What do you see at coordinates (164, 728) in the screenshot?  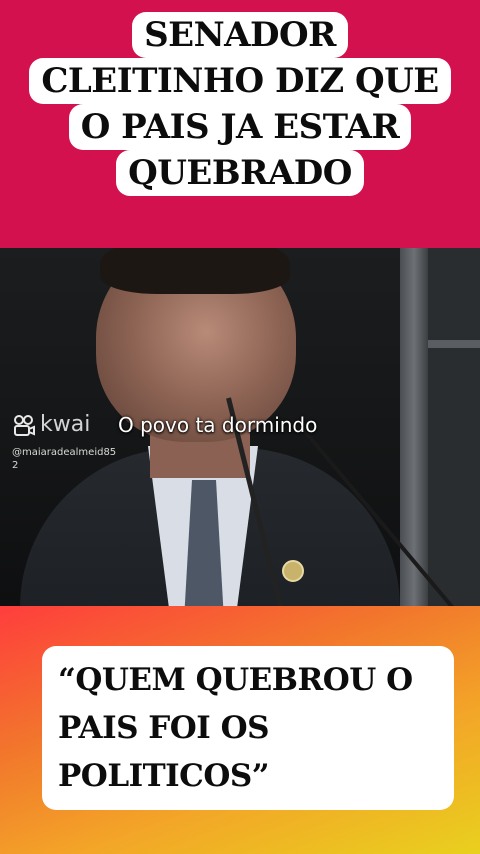 I see `quote-line-2: PAIS FOI OS` at bounding box center [164, 728].